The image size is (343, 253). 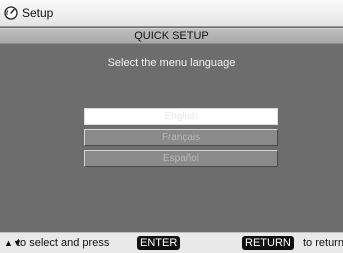 What do you see at coordinates (159, 243) in the screenshot?
I see `enter-key-badge: ENTER` at bounding box center [159, 243].